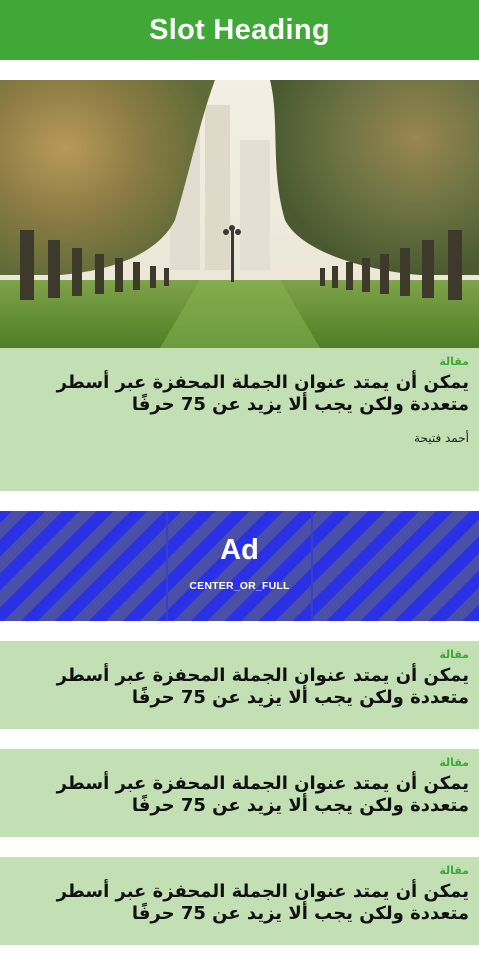 The width and height of the screenshot is (479, 955). I want to click on article-author: أحمد فتيحة, so click(239, 438).